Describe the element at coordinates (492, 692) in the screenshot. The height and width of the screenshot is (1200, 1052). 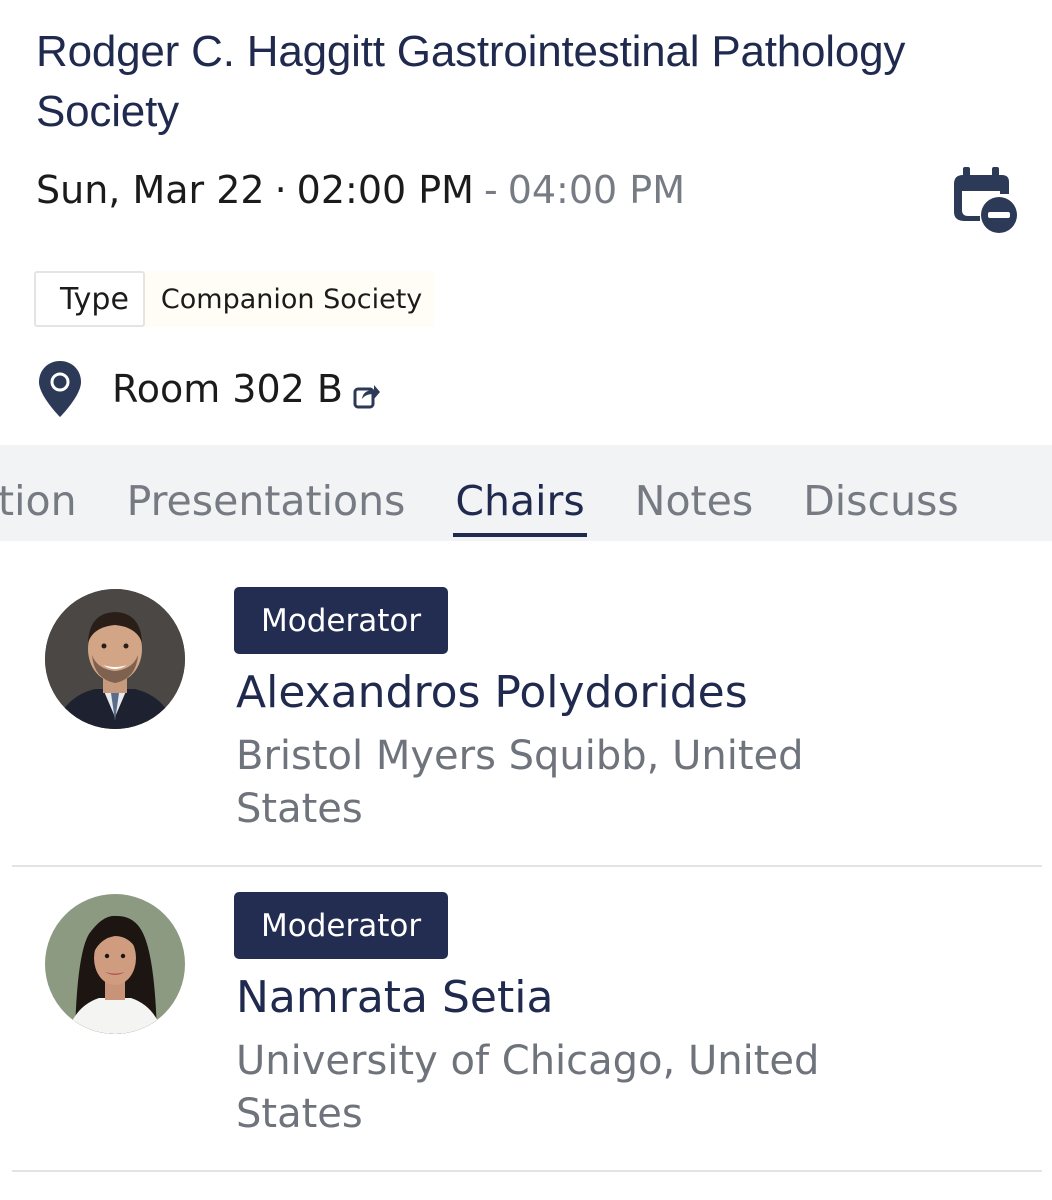
I see `chair-name: Alexandros Polydorides` at that location.